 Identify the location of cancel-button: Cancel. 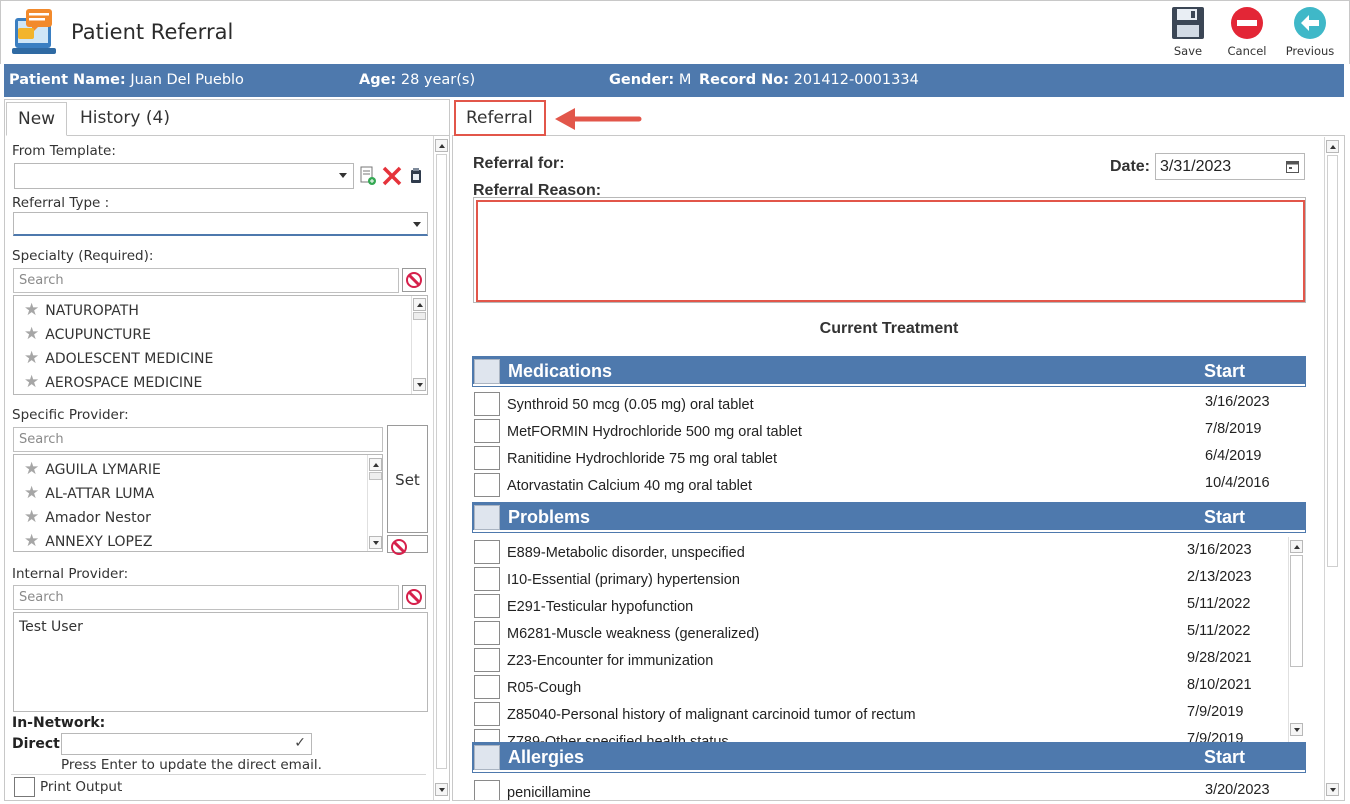
(1247, 34).